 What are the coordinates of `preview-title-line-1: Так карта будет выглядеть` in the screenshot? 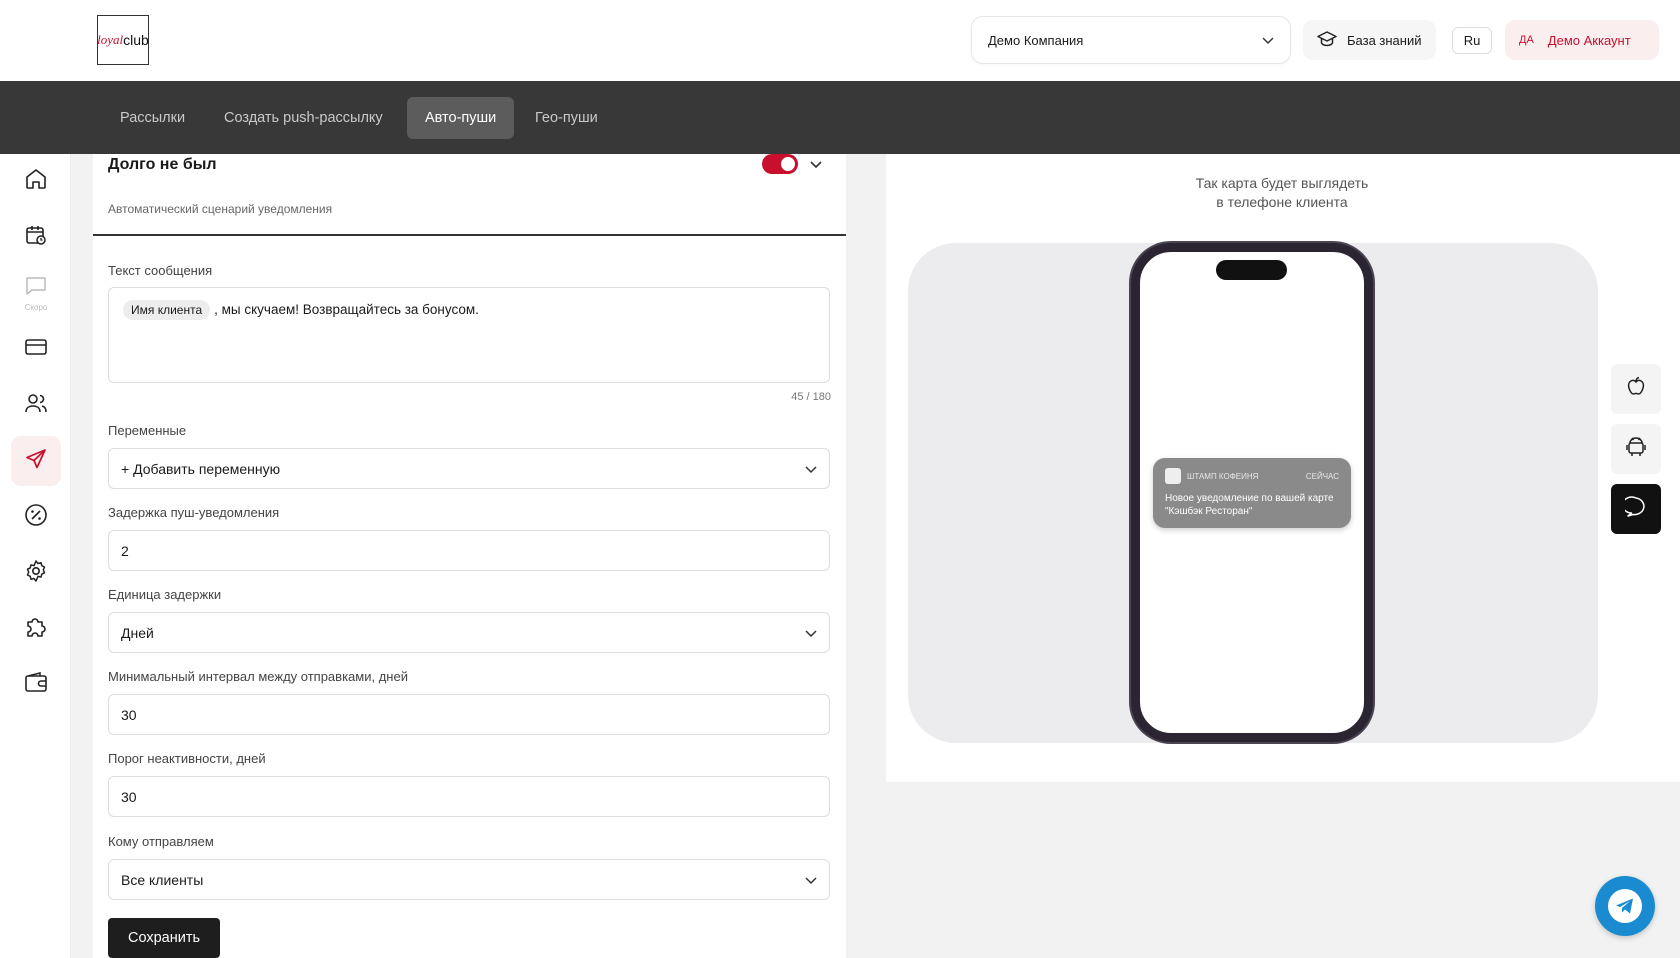 It's located at (1282, 183).